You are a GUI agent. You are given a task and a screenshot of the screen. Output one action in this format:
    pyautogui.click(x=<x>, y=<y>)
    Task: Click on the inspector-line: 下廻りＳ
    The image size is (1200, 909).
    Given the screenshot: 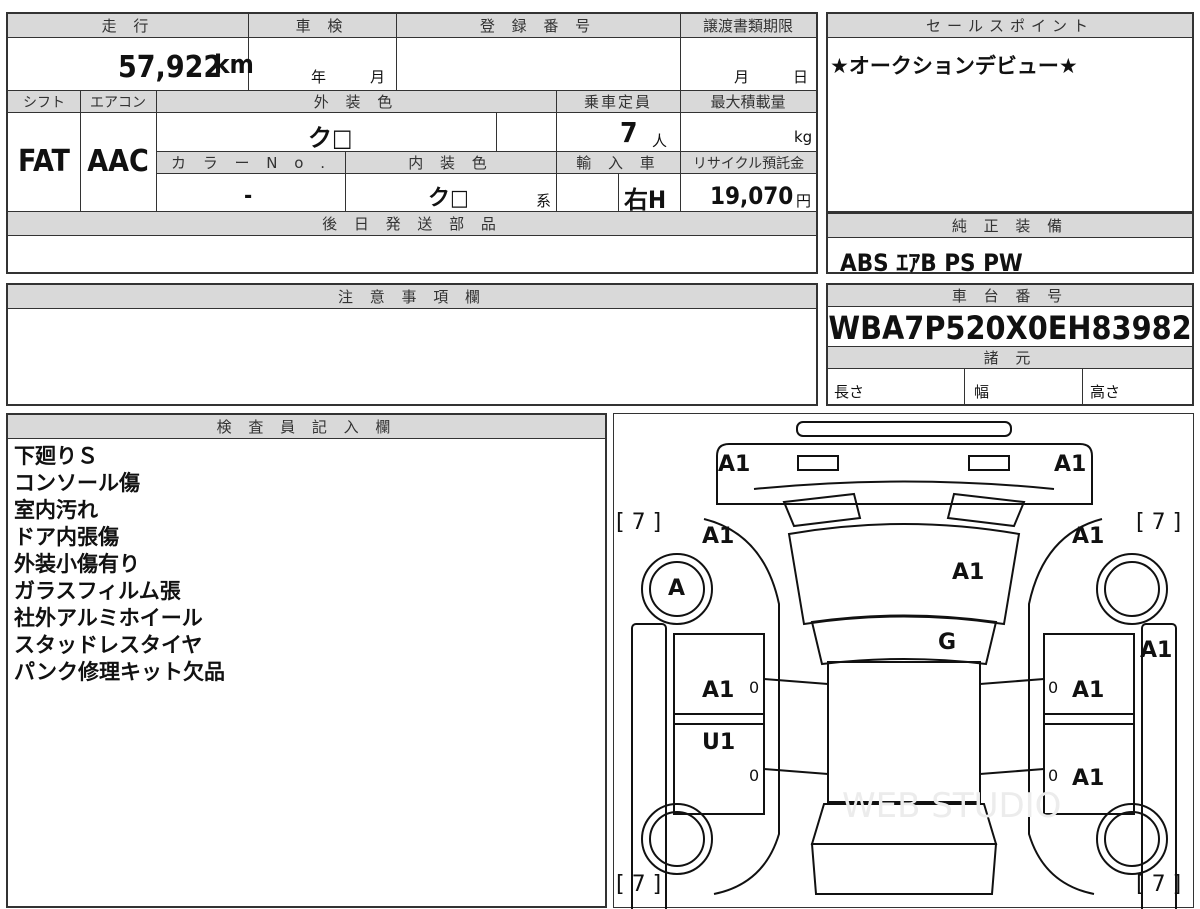 What is the action you would take?
    pyautogui.click(x=56, y=456)
    